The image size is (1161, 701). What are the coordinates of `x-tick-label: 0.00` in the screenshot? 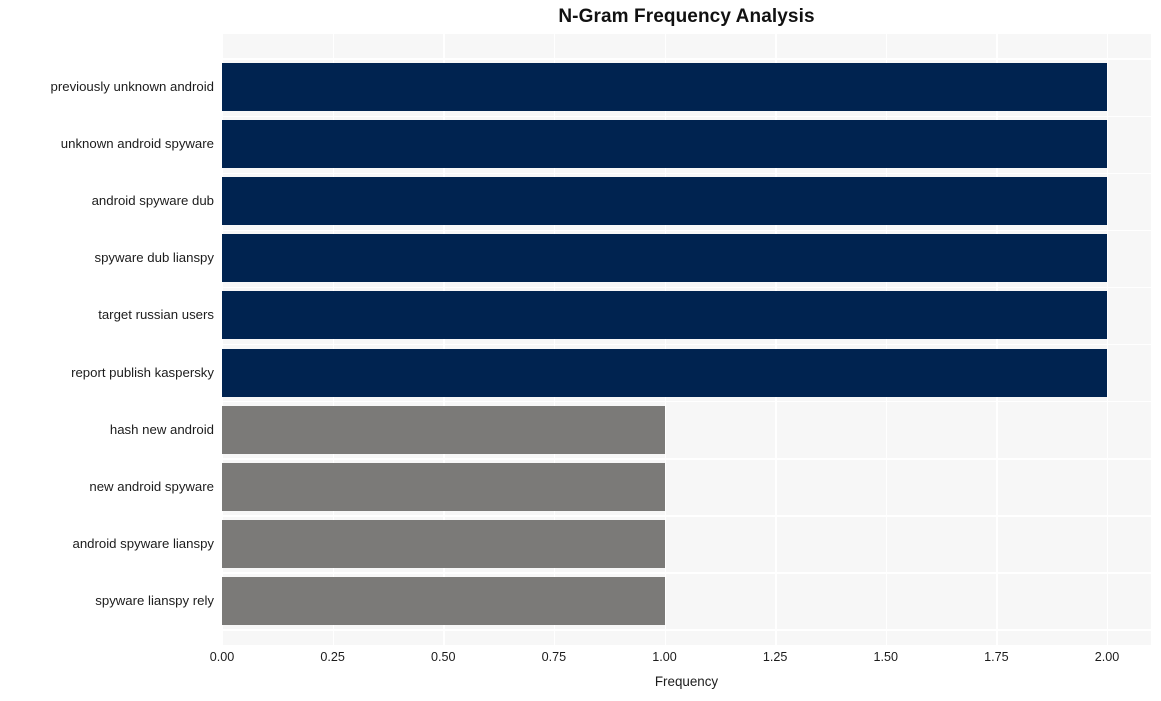 It's located at (222, 657).